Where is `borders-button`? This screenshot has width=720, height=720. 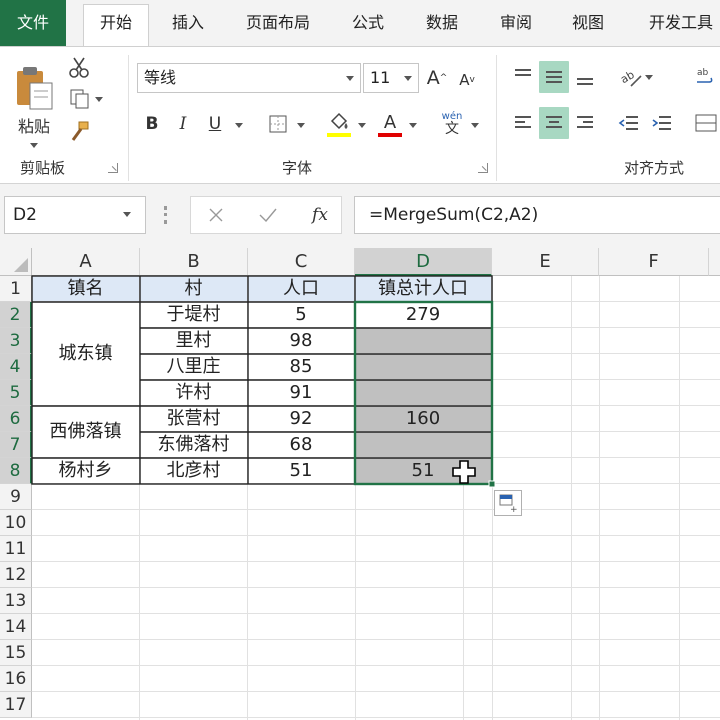 borders-button is located at coordinates (278, 124).